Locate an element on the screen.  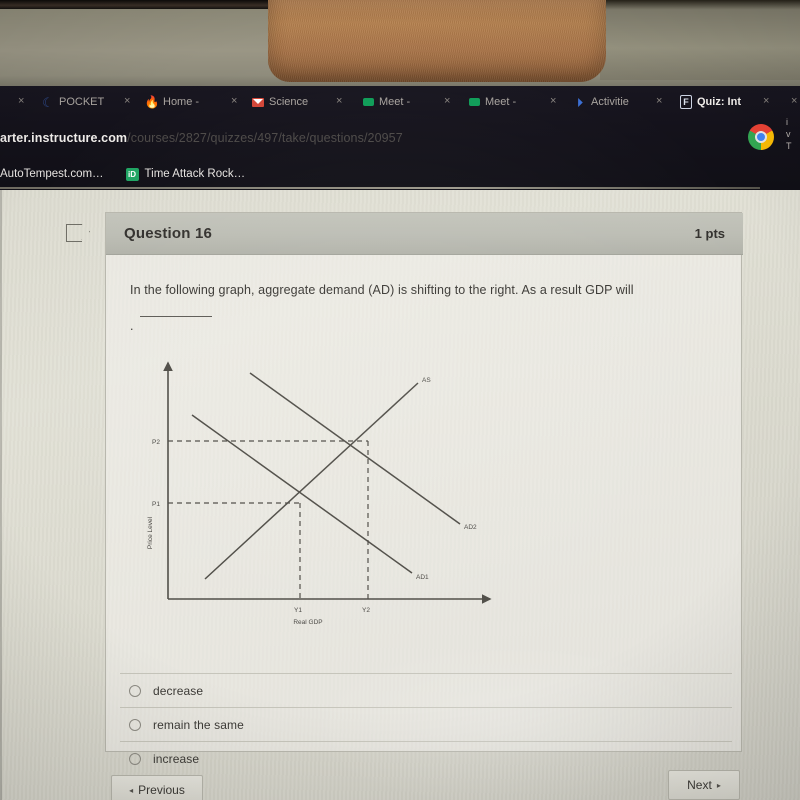
tab-label: Home - is located at coordinates (181, 102).